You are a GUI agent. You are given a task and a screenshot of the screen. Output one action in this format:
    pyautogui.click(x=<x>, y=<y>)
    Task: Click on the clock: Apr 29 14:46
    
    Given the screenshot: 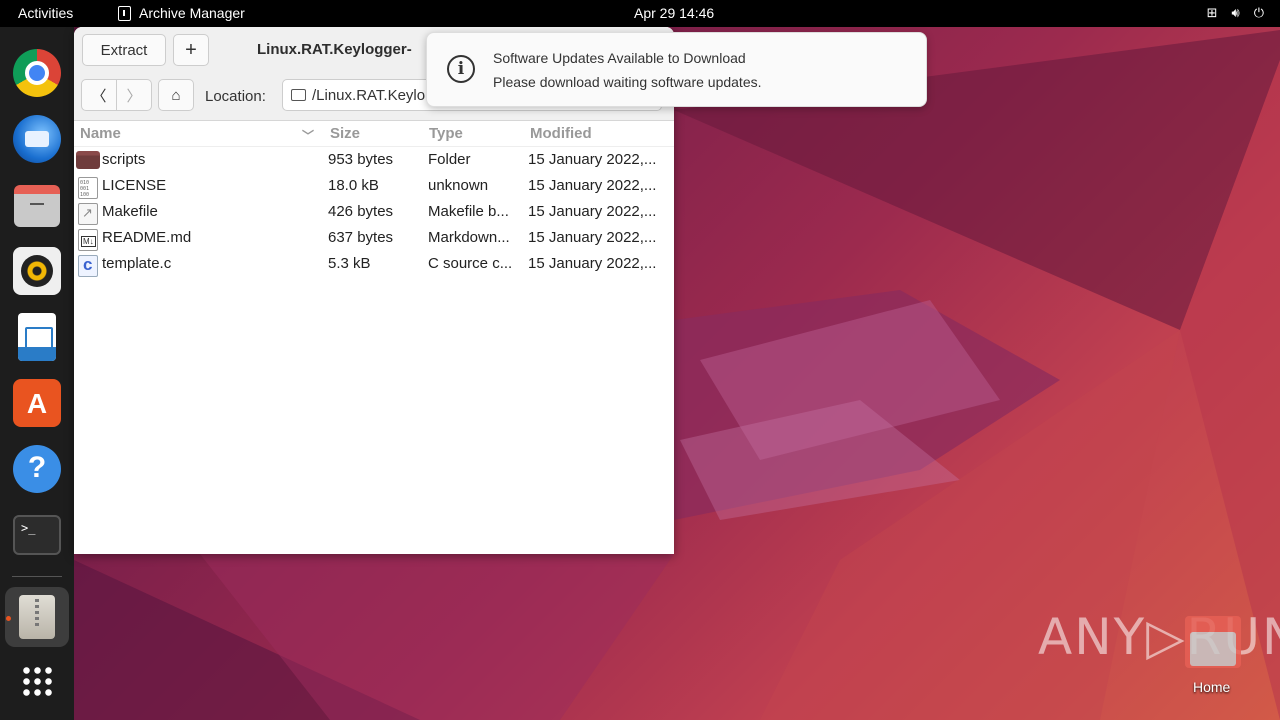 What is the action you would take?
    pyautogui.click(x=674, y=13)
    